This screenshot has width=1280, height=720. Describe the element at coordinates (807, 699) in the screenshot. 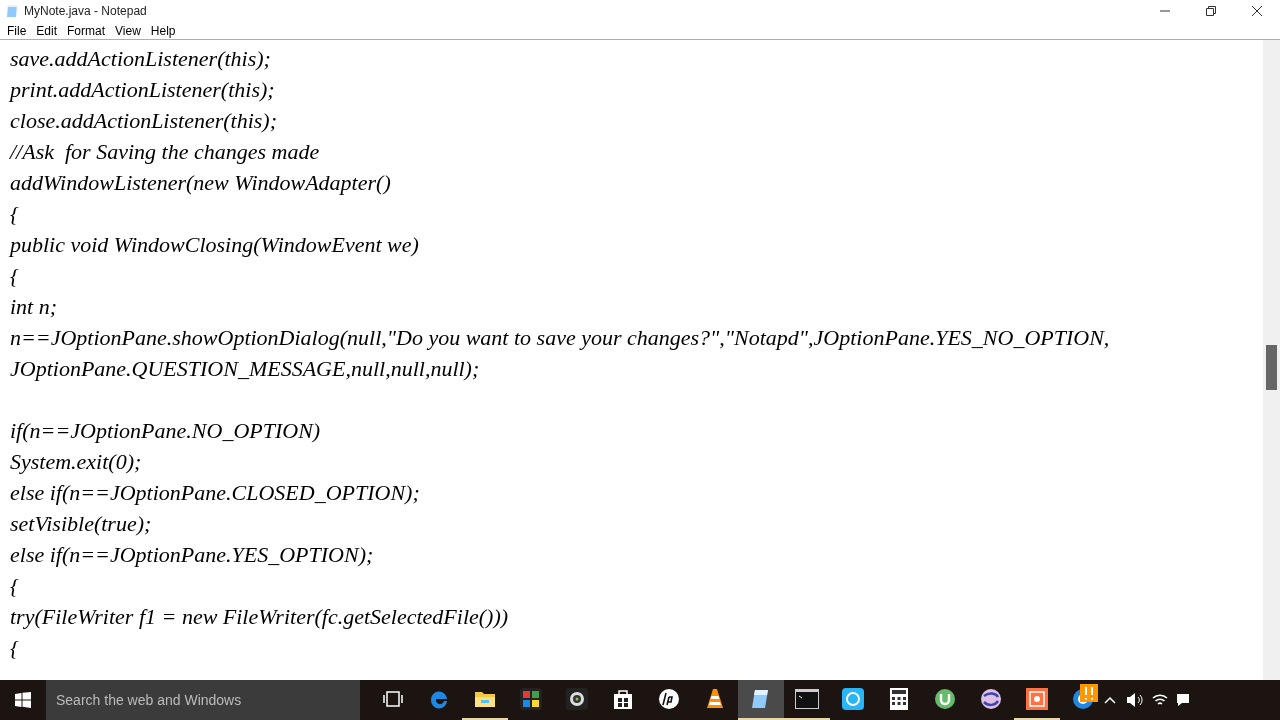

I see `terminal-icon` at that location.